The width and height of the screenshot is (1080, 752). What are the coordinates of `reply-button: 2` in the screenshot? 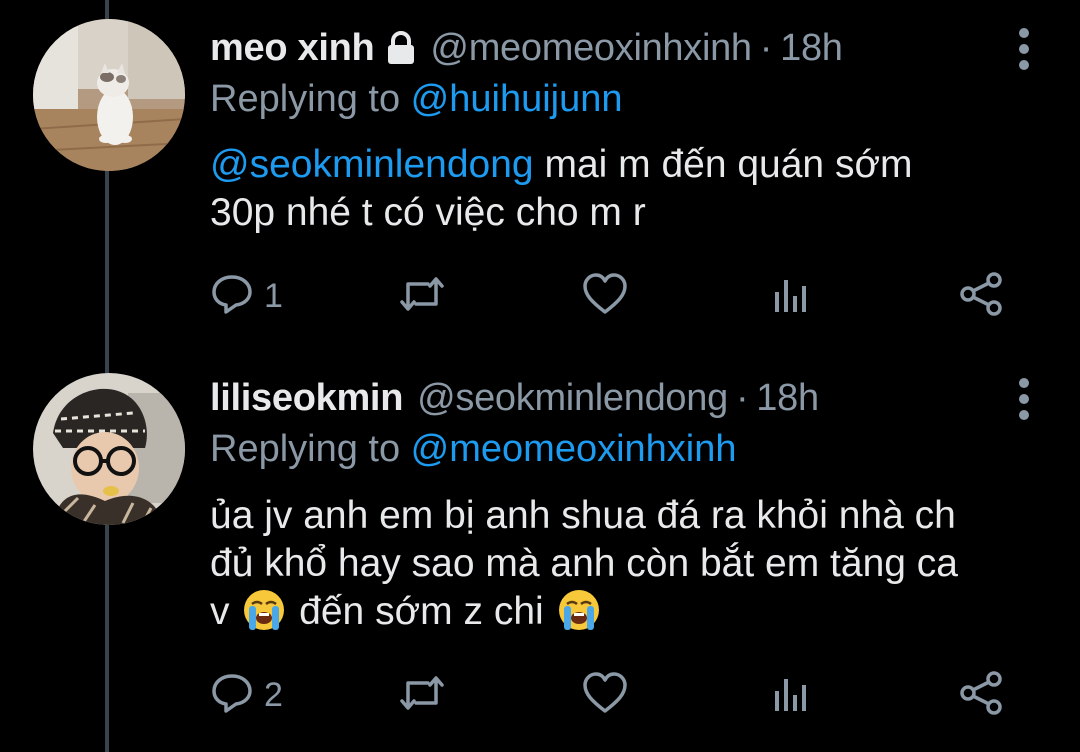 It's located at (246, 695).